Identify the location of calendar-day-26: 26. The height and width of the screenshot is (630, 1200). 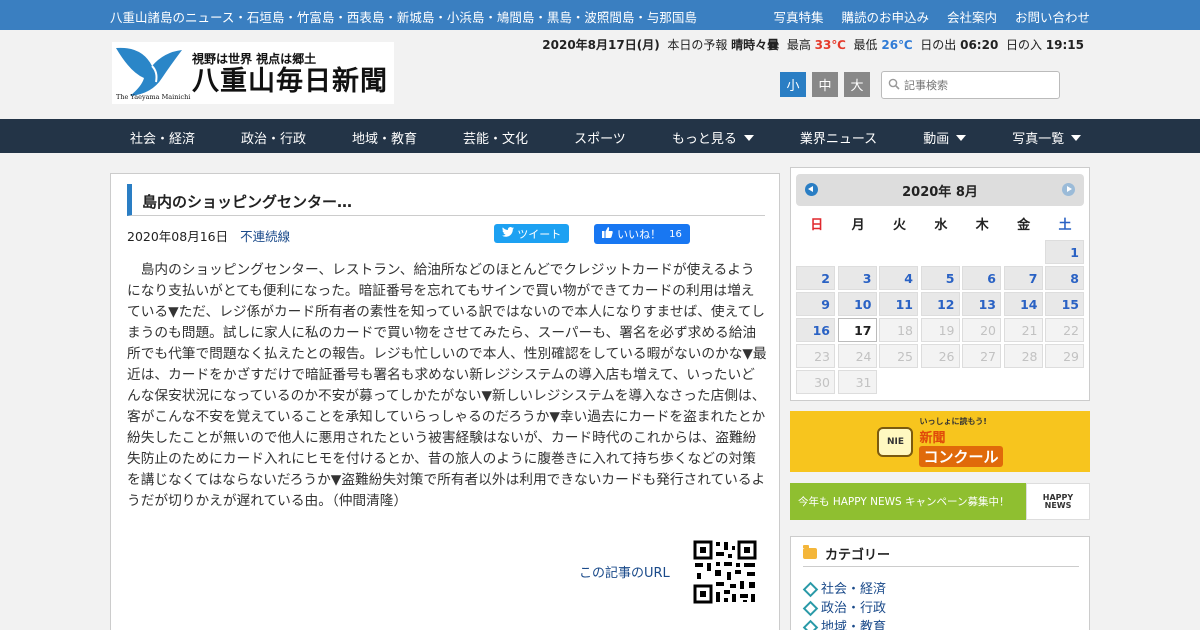
(940, 356).